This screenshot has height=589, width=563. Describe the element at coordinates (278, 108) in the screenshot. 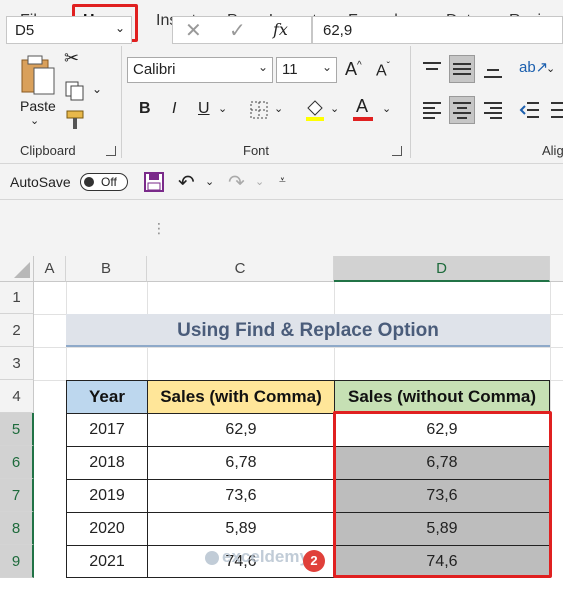

I see `borders-dropdown-icon: ⌄` at that location.